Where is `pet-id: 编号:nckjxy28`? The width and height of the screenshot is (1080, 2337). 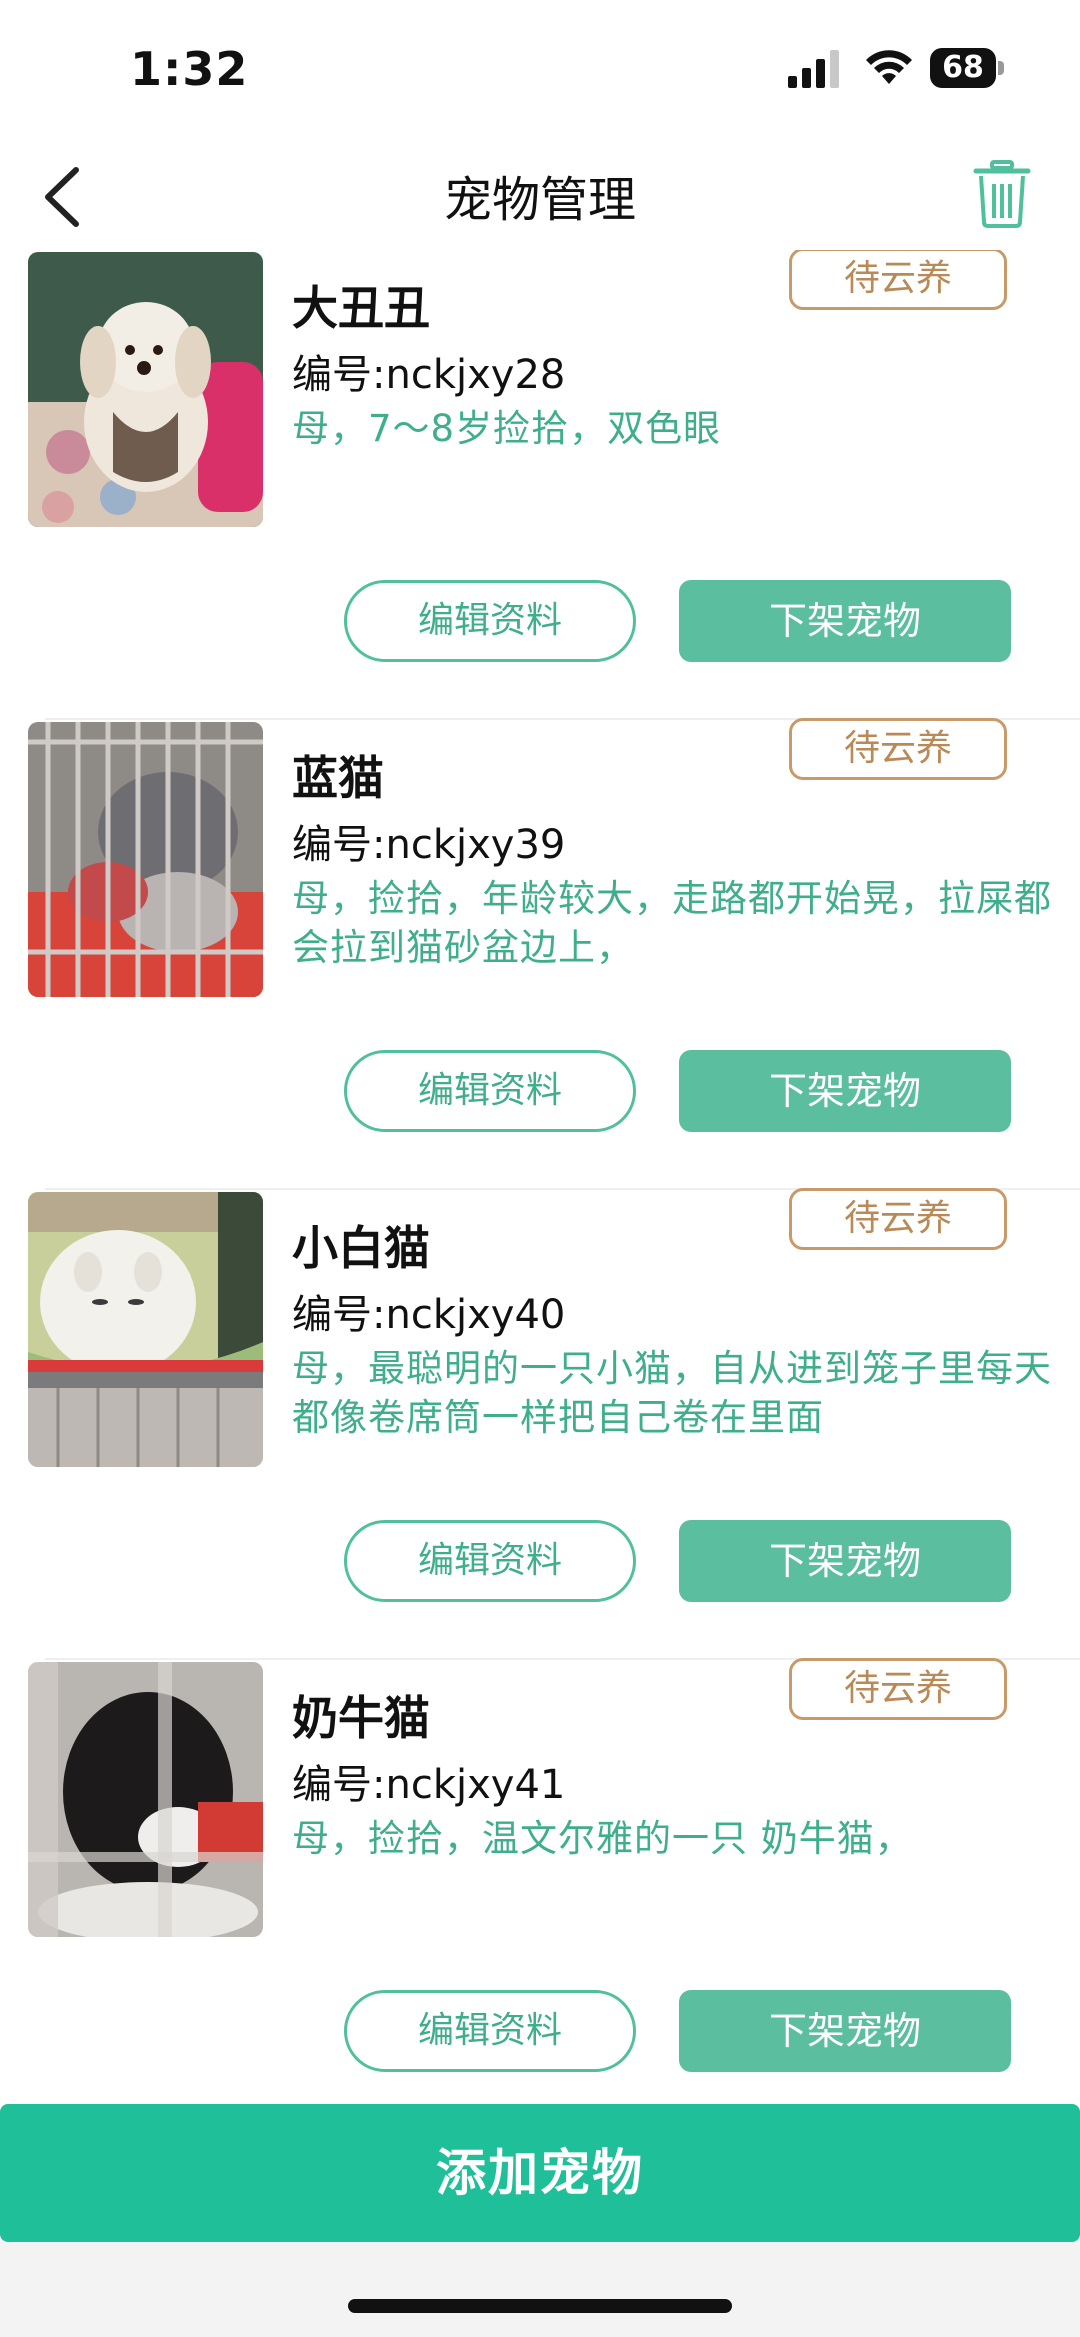
pet-id: 编号:nckjxy28 is located at coordinates (429, 375).